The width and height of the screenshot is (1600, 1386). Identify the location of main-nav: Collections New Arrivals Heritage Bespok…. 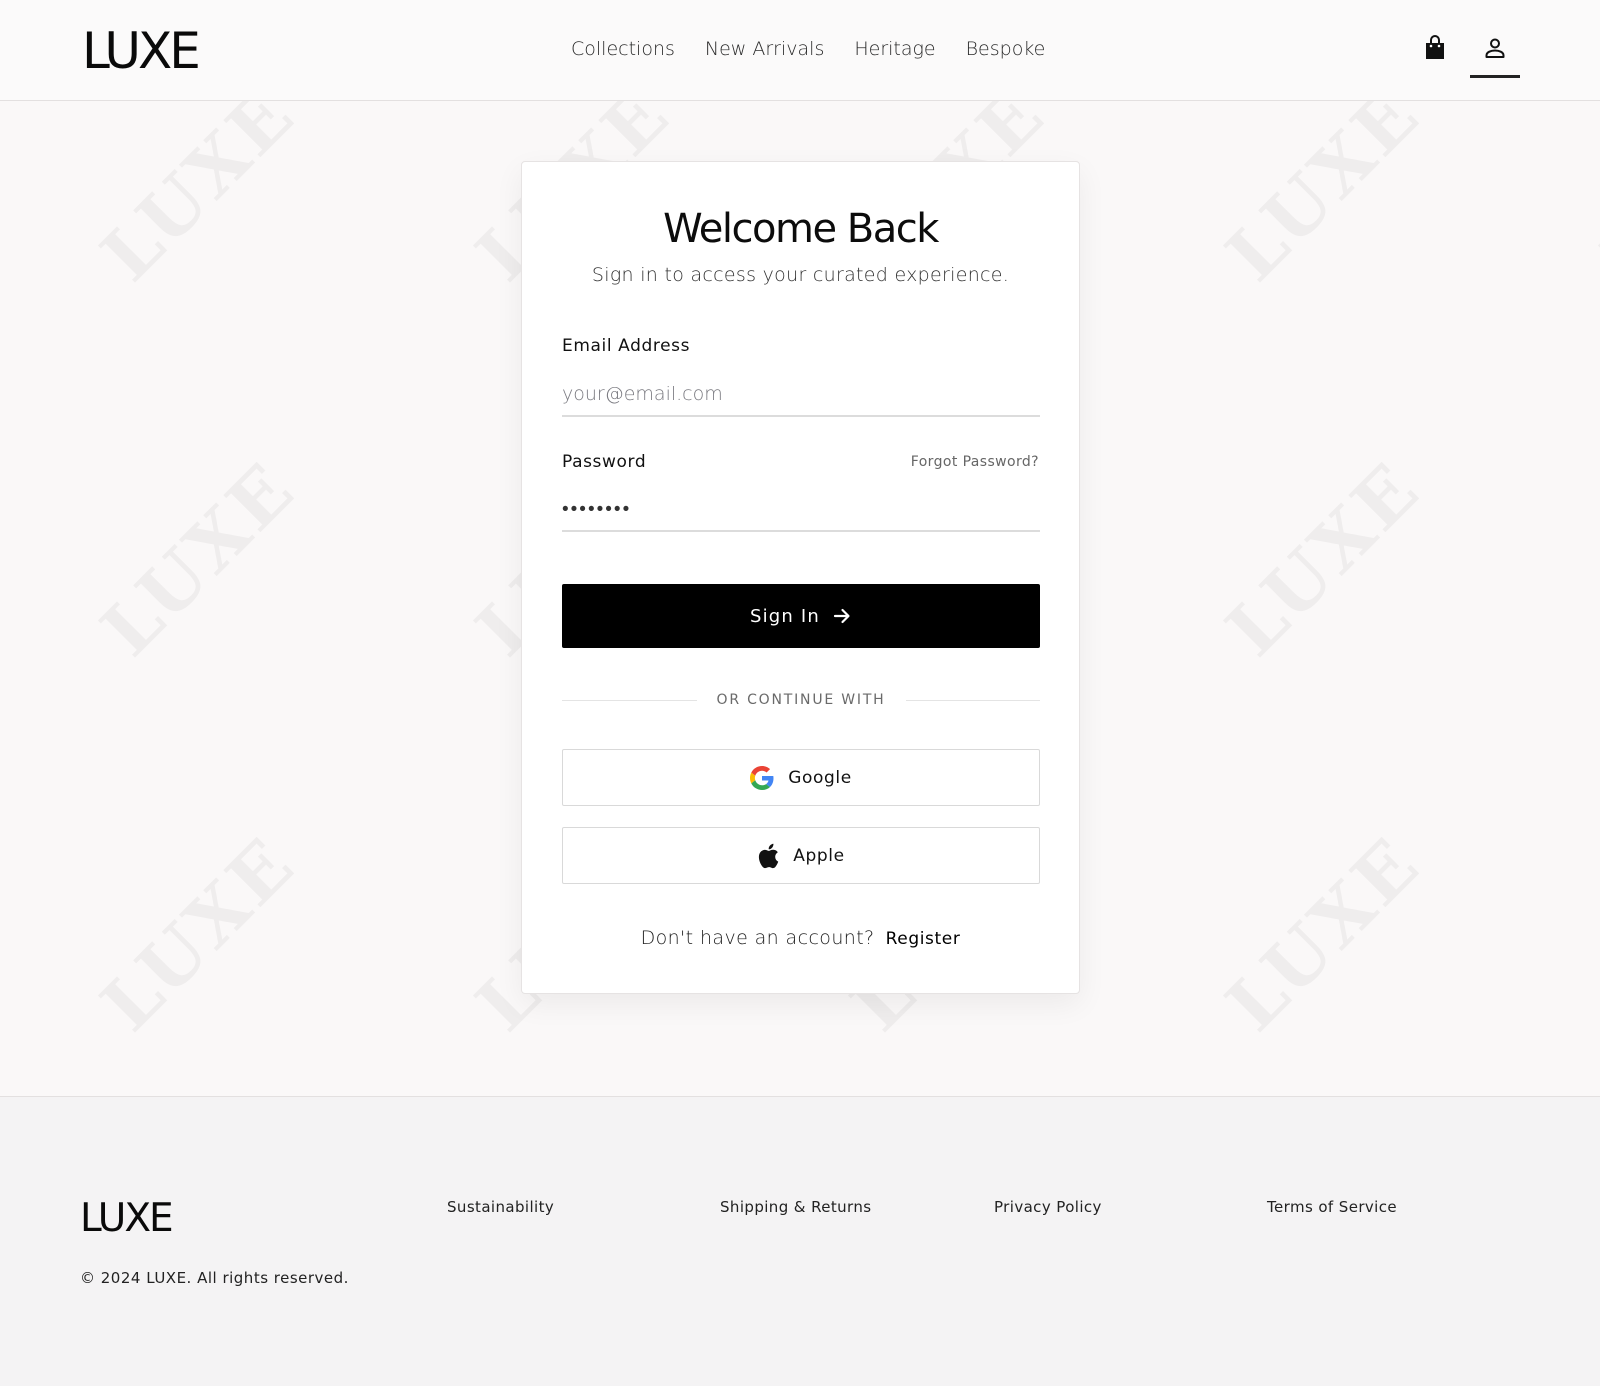
(808, 49).